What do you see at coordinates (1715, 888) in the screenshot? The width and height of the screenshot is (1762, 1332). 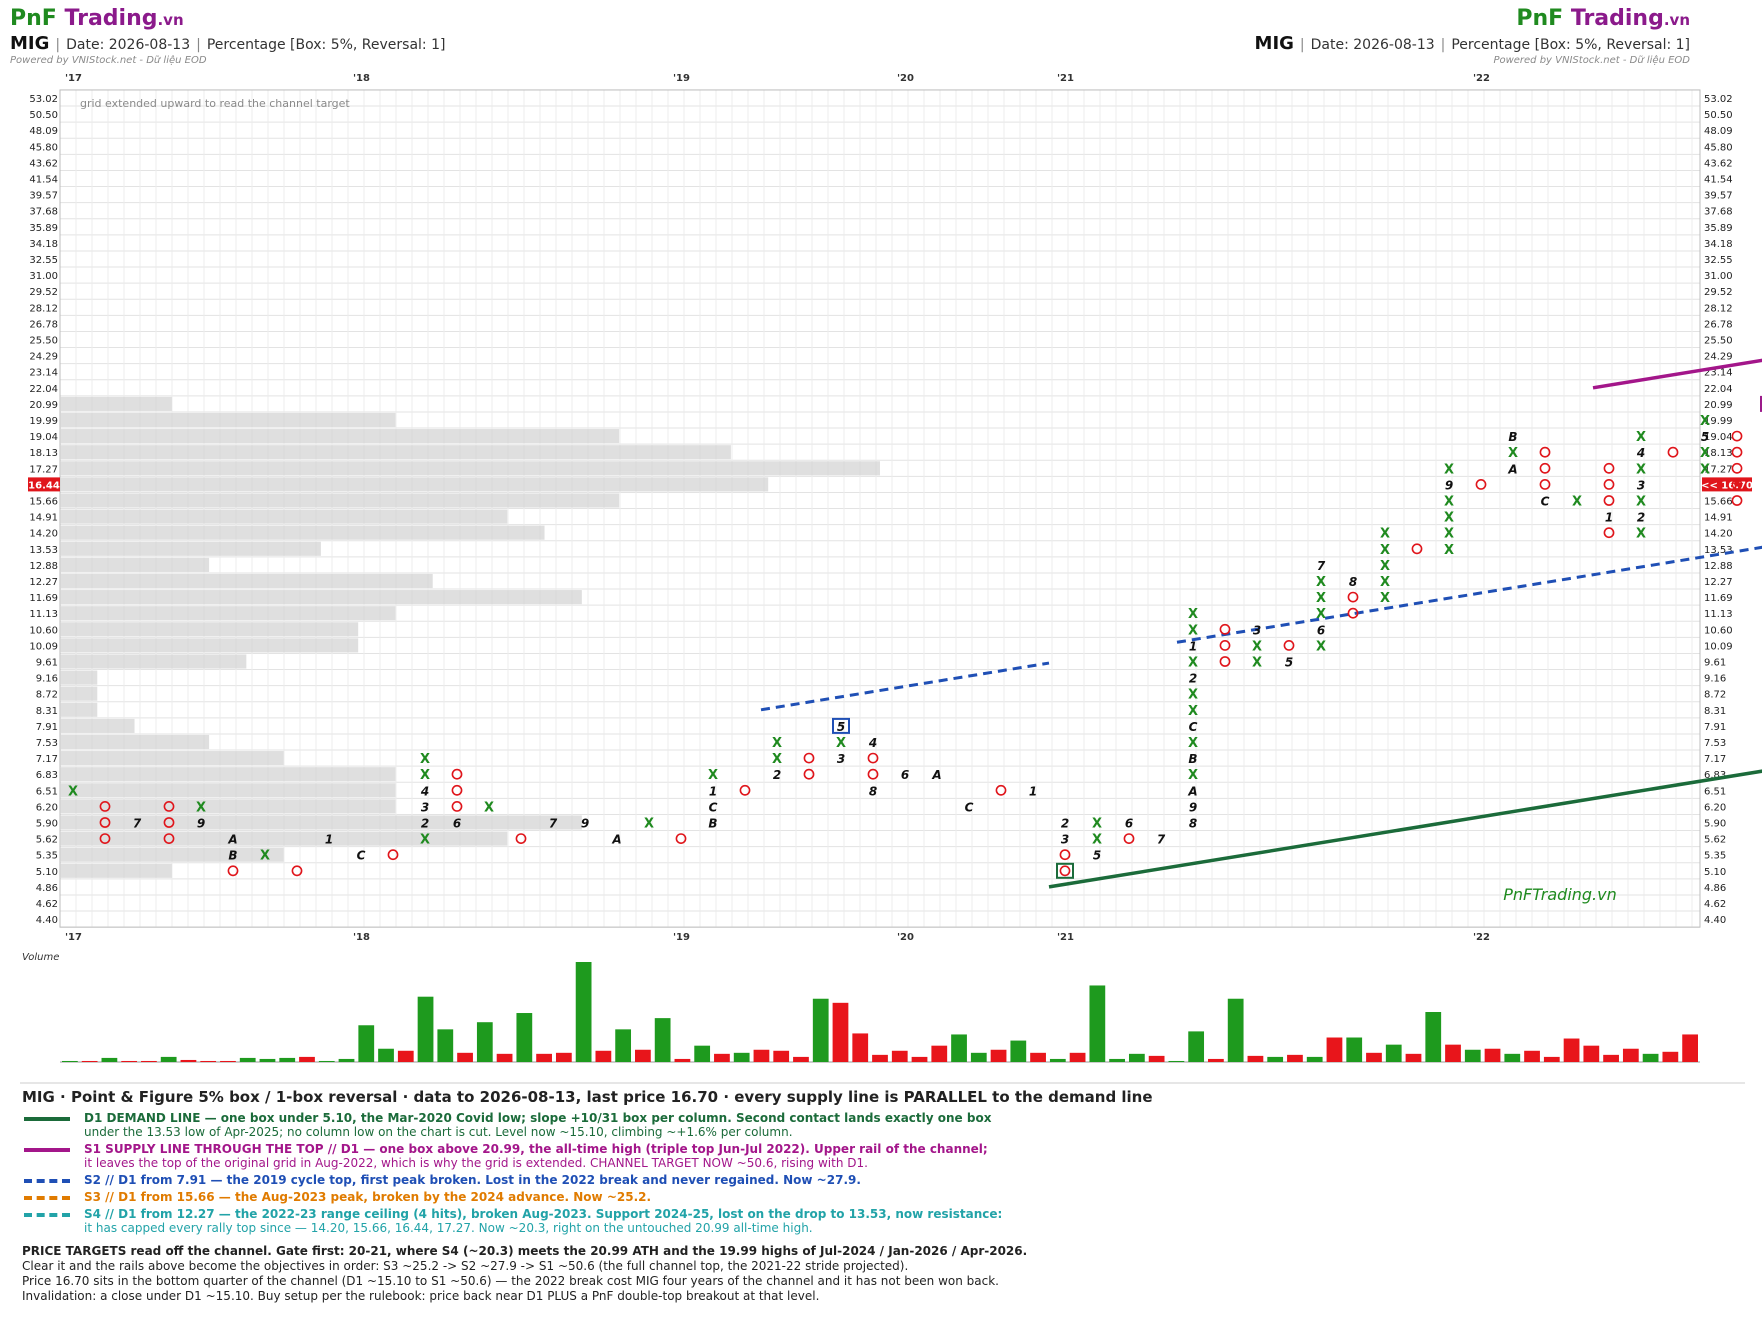 I see `y-tick-label-right: 4.86` at bounding box center [1715, 888].